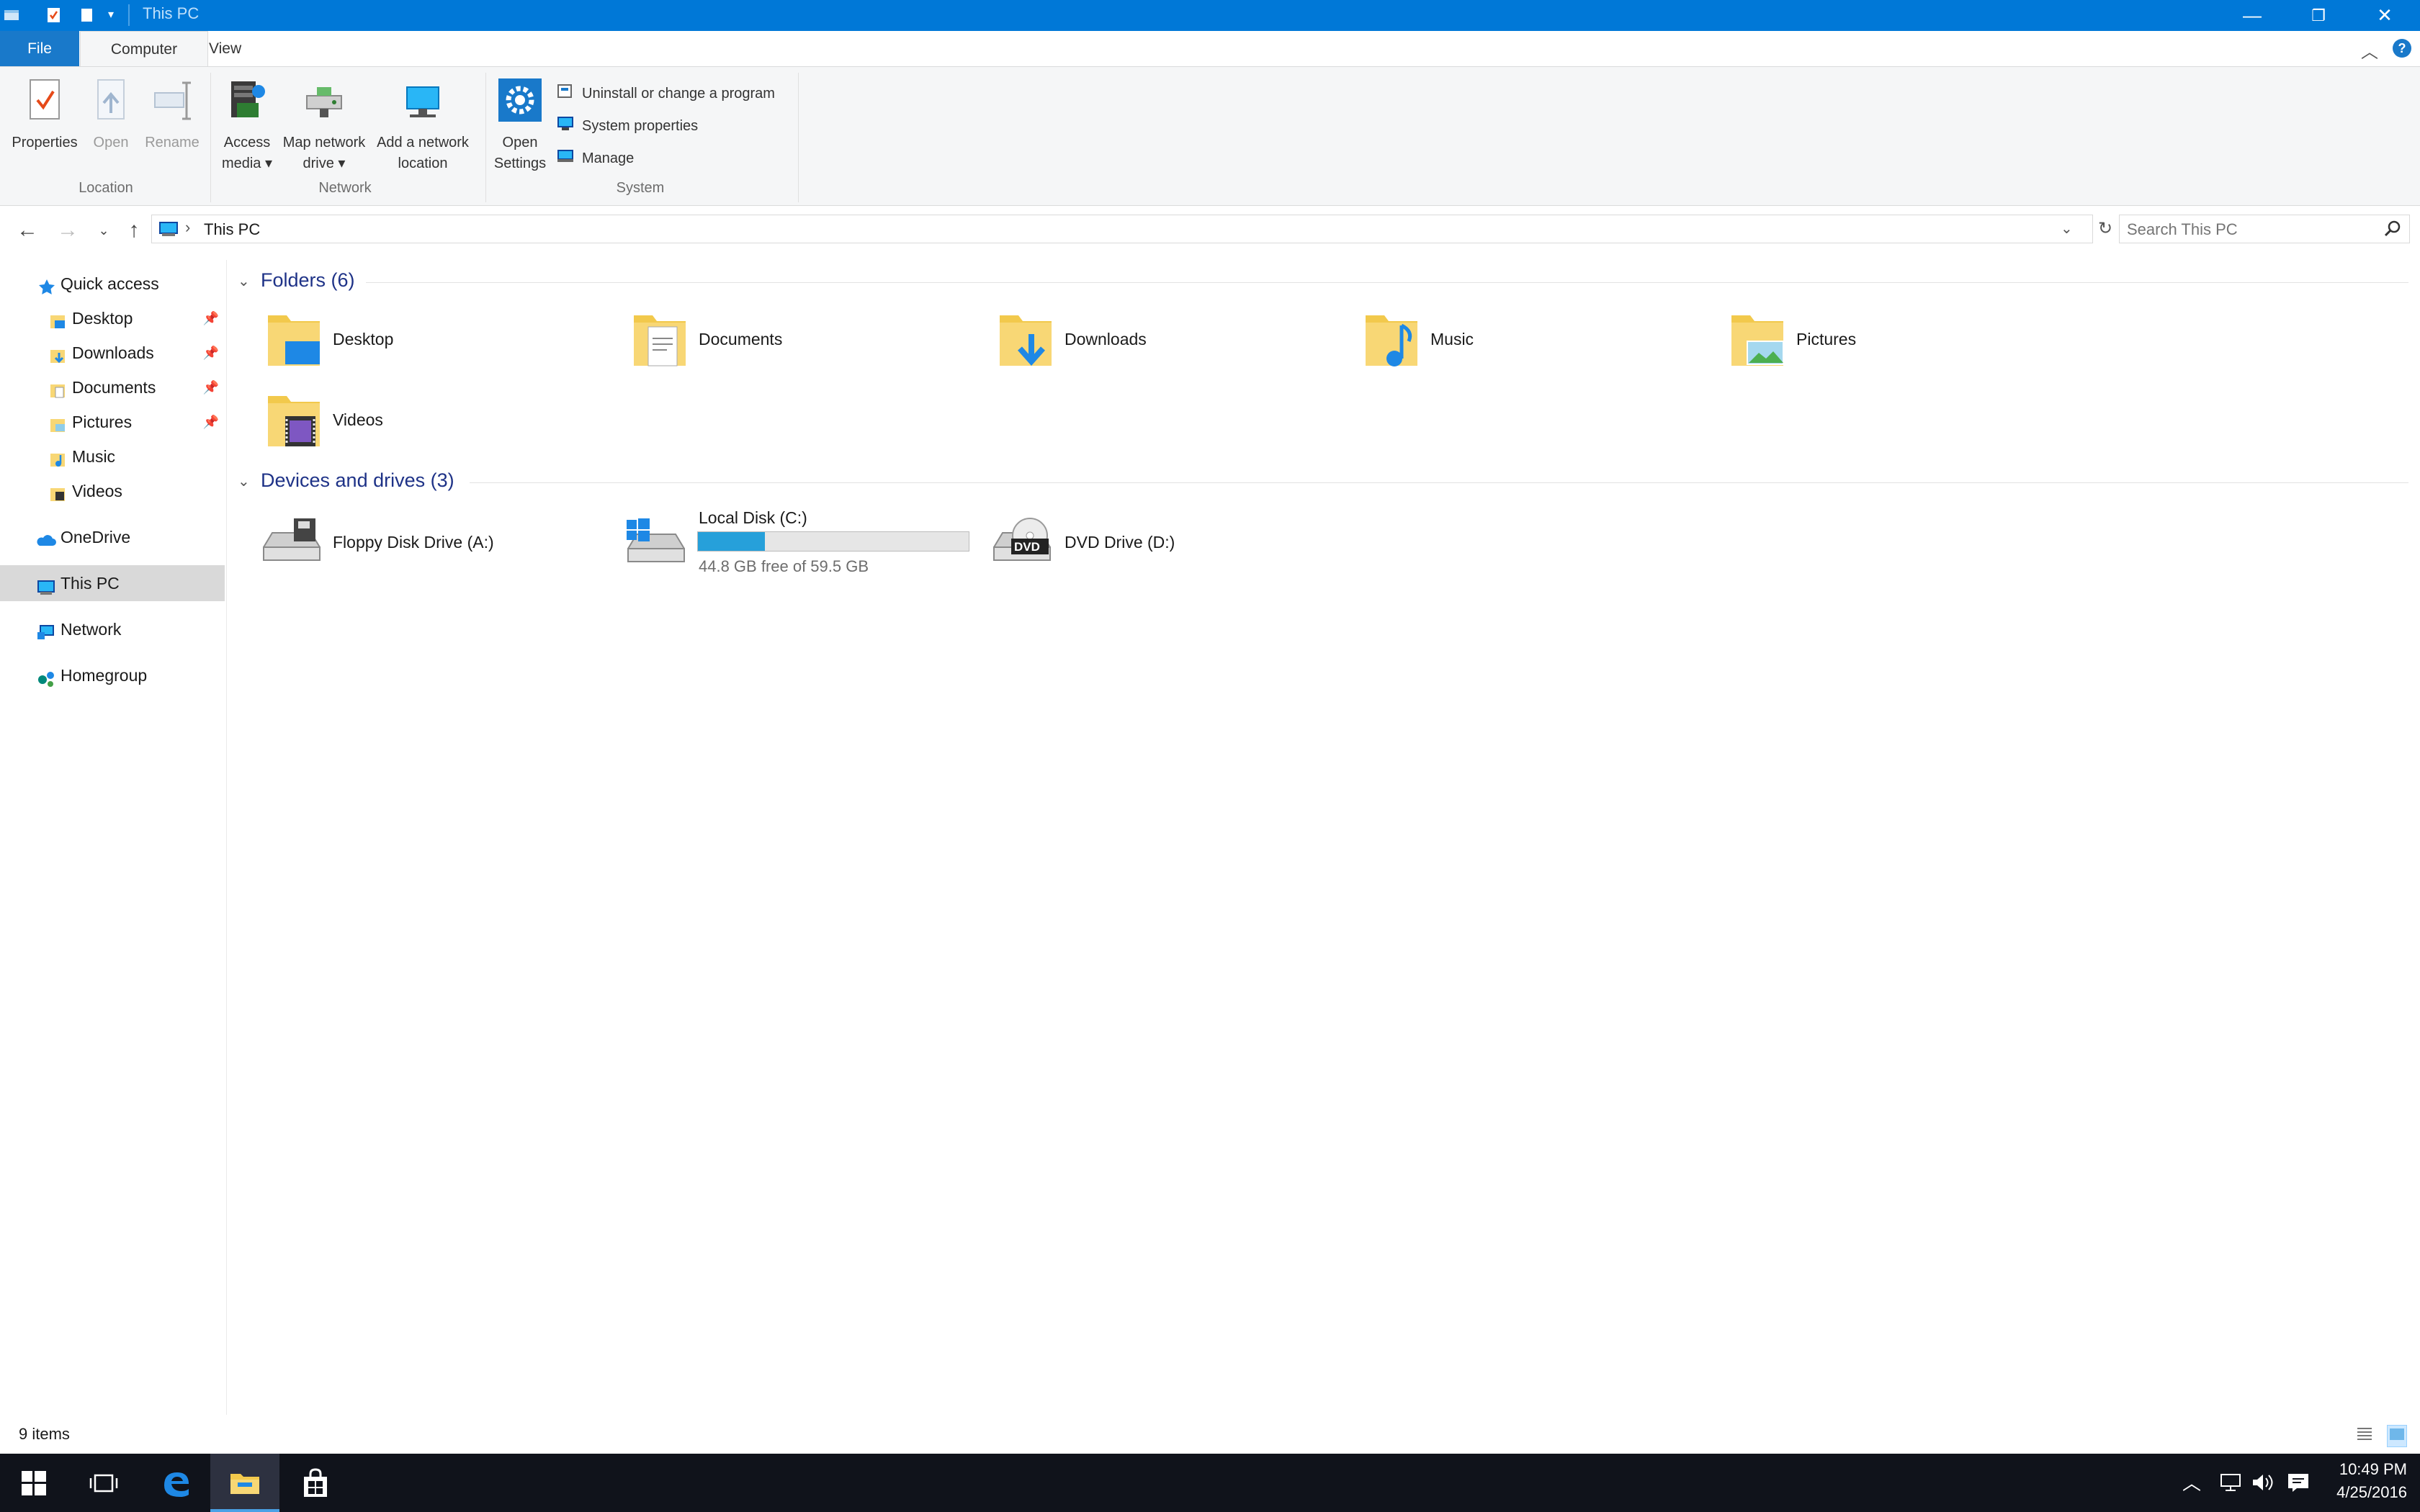  Describe the element at coordinates (315, 1483) in the screenshot. I see `store-taskbar-button` at that location.